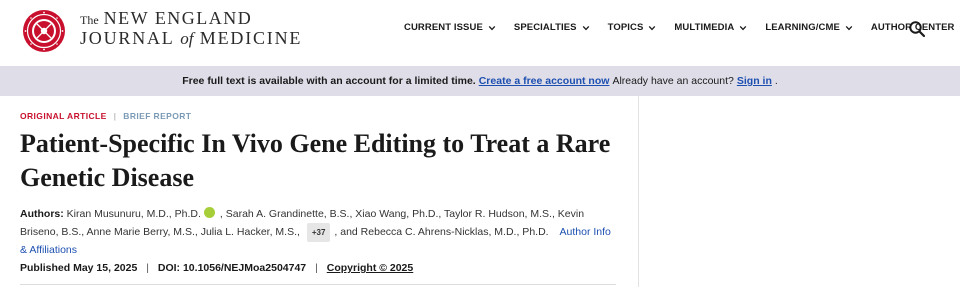 The image size is (960, 287). I want to click on journal-logo-text: The NEW ENGLAND JOURNAL of MEDICINE, so click(191, 28).